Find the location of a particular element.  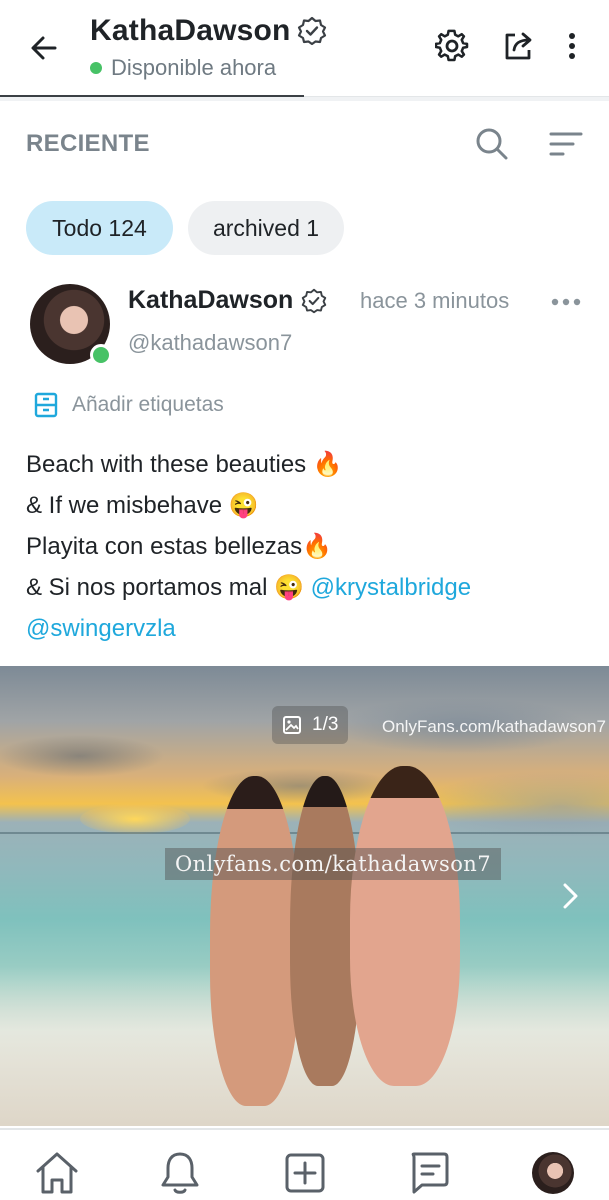

image-icon is located at coordinates (292, 725).